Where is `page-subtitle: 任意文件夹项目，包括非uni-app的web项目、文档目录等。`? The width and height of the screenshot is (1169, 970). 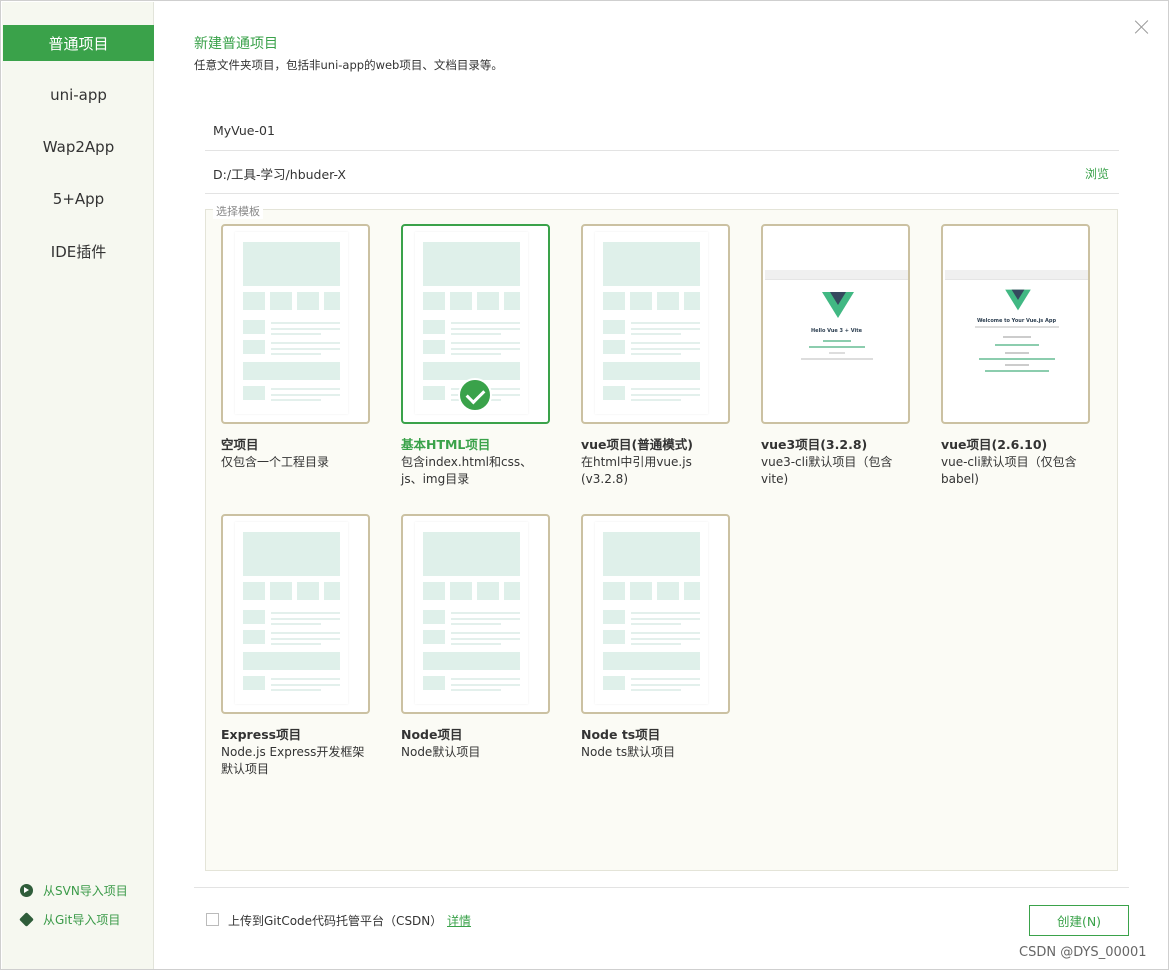 page-subtitle: 任意文件夹项目，包括非uni-app的web项目、文档目录等。 is located at coordinates (348, 65).